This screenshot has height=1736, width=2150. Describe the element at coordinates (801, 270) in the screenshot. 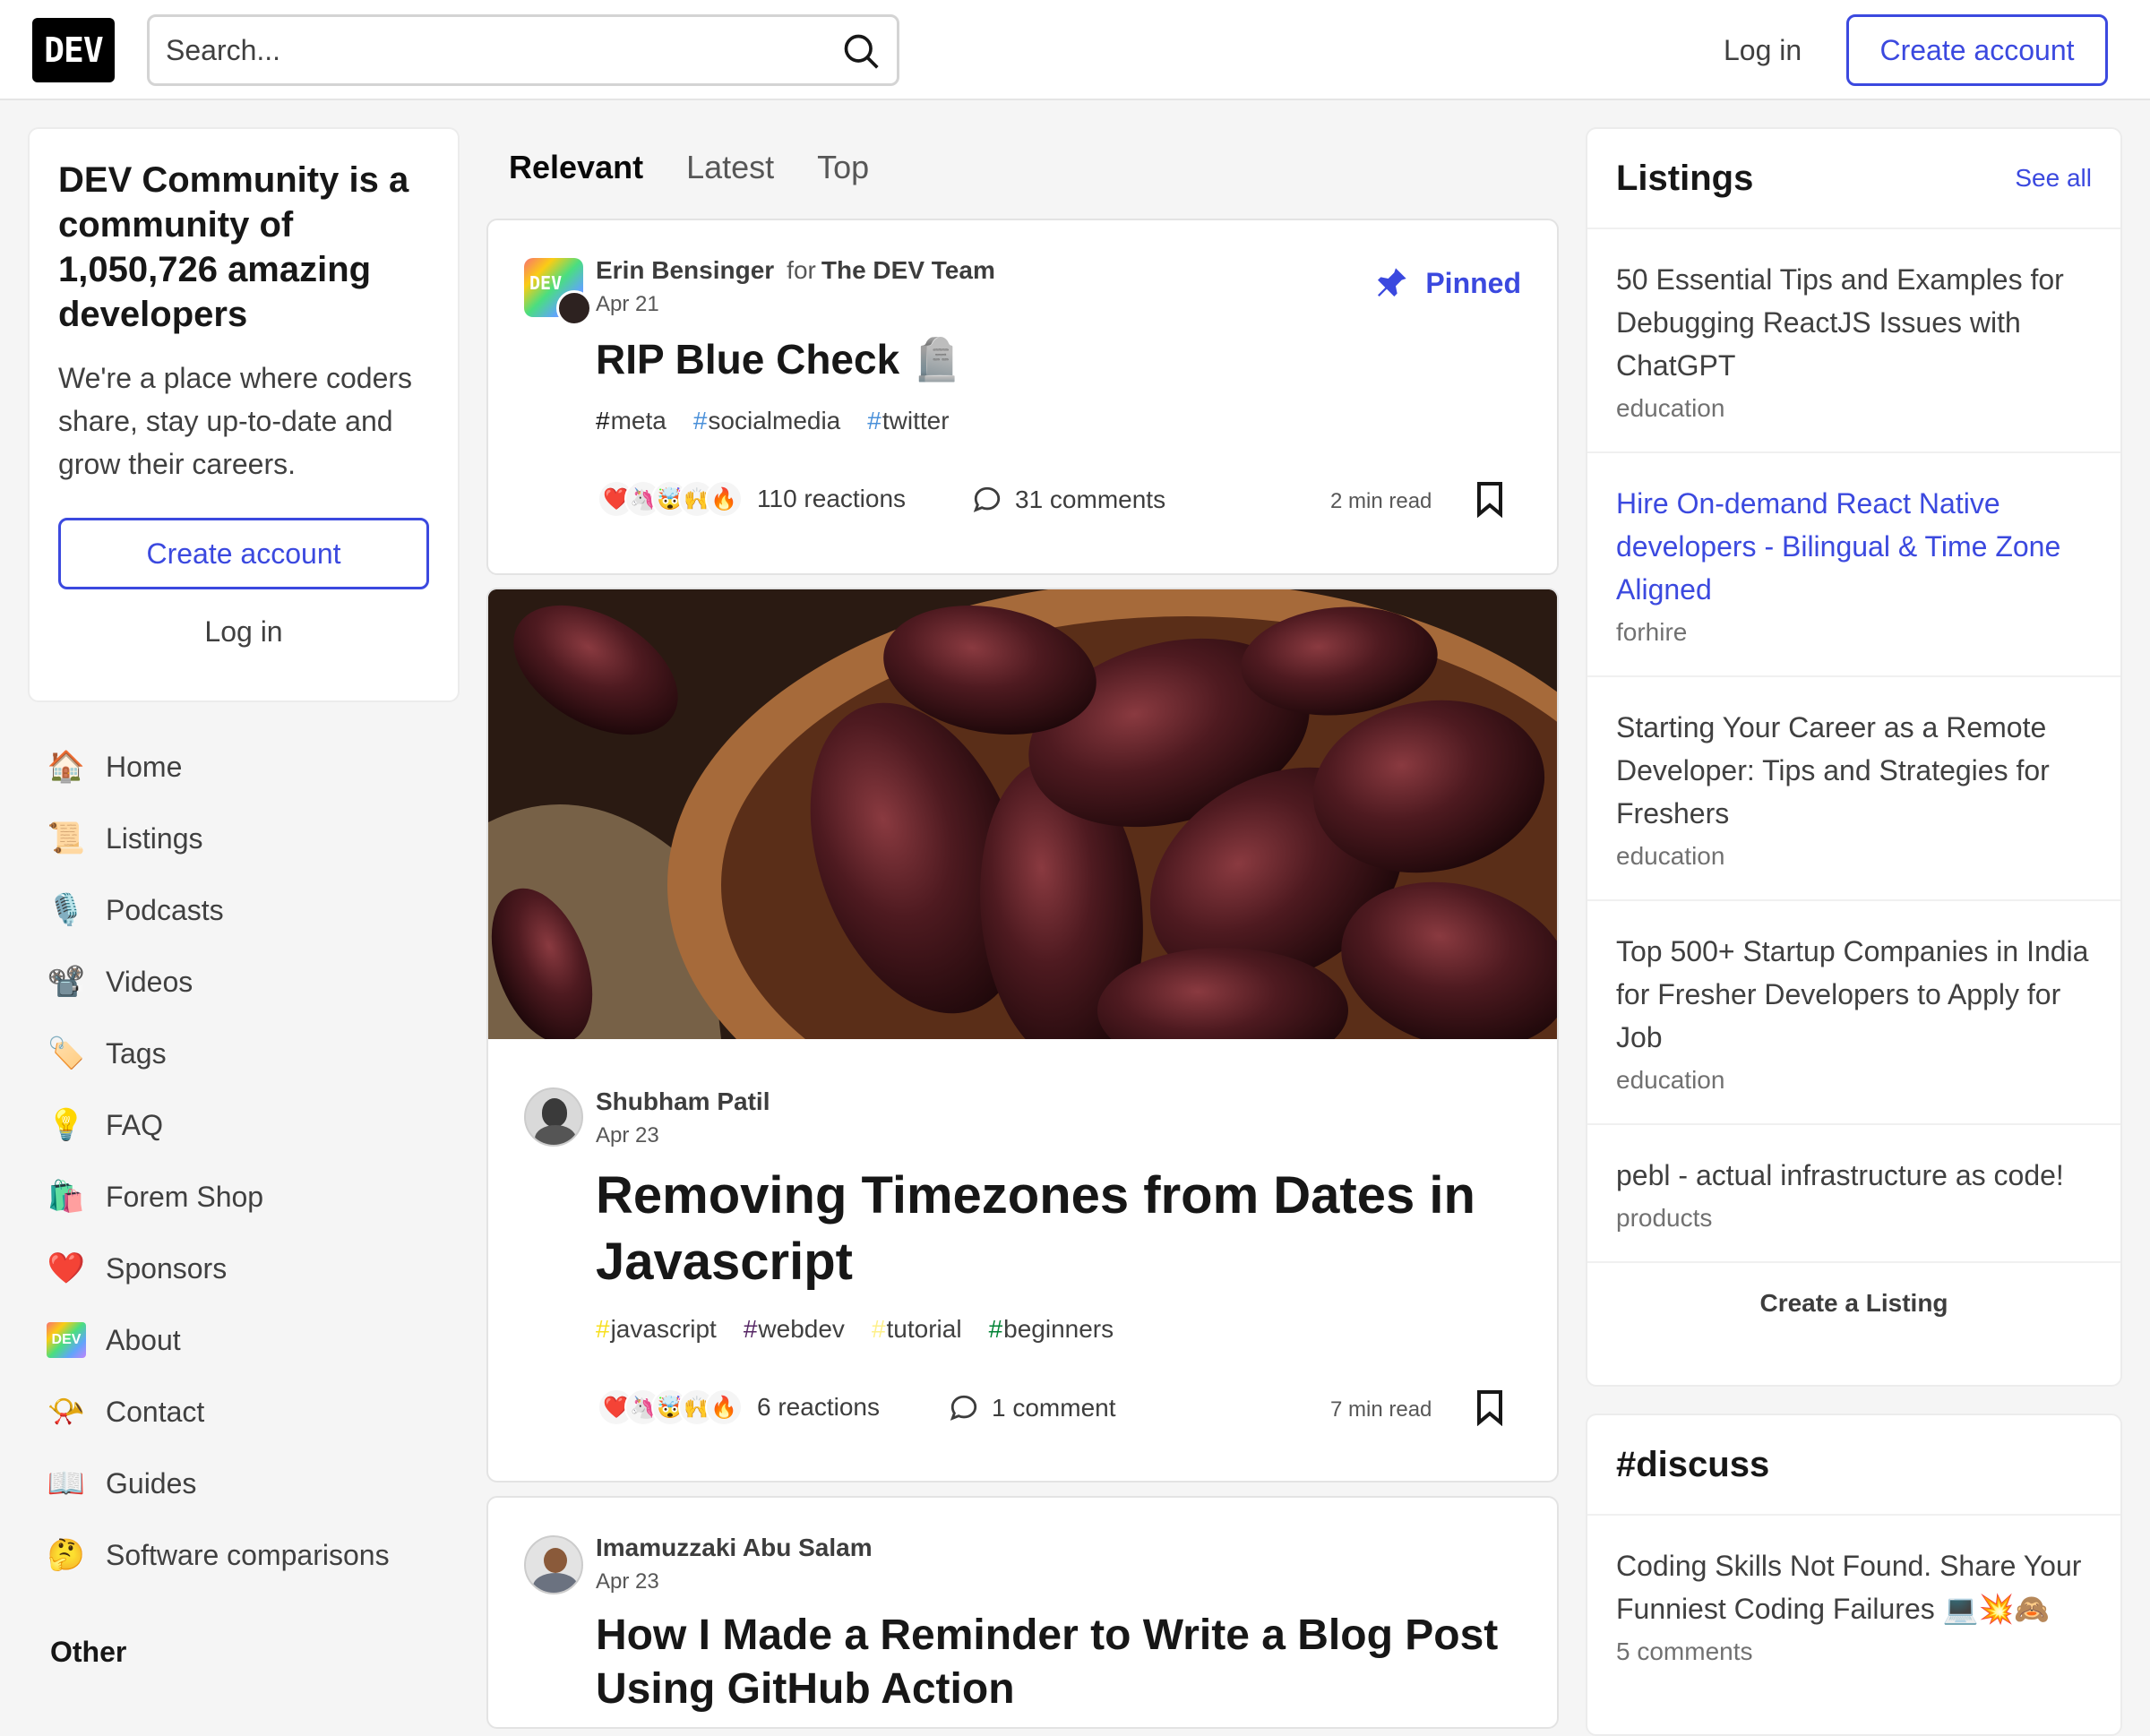

I see `for-label: for` at that location.